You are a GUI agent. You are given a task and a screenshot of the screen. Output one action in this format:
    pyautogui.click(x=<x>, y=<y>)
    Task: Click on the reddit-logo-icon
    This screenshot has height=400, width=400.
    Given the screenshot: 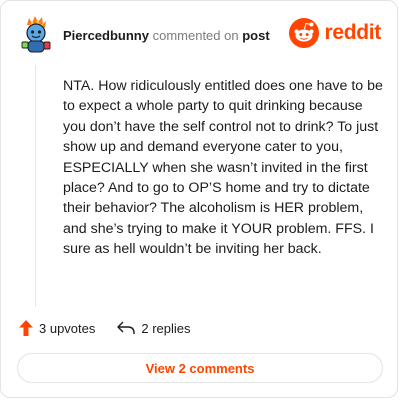 What is the action you would take?
    pyautogui.click(x=304, y=33)
    